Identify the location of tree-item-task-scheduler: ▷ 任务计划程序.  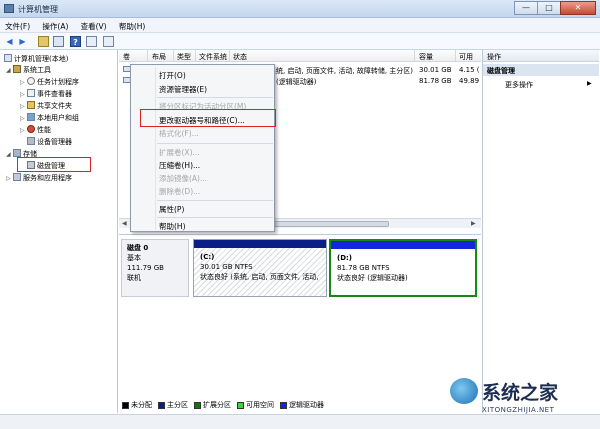
(49, 82).